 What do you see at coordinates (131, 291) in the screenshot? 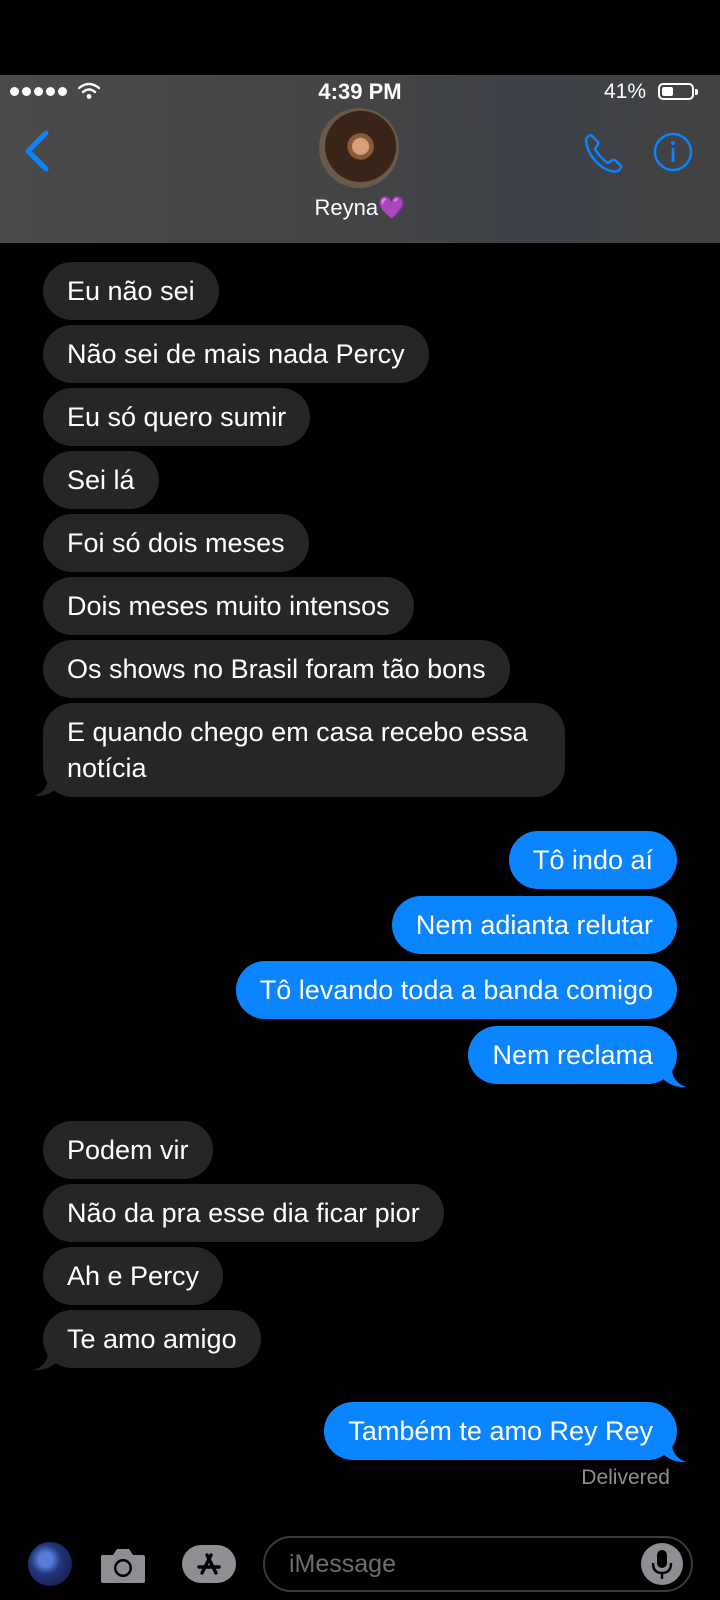
I see `incoming-message: Eu não sei` at bounding box center [131, 291].